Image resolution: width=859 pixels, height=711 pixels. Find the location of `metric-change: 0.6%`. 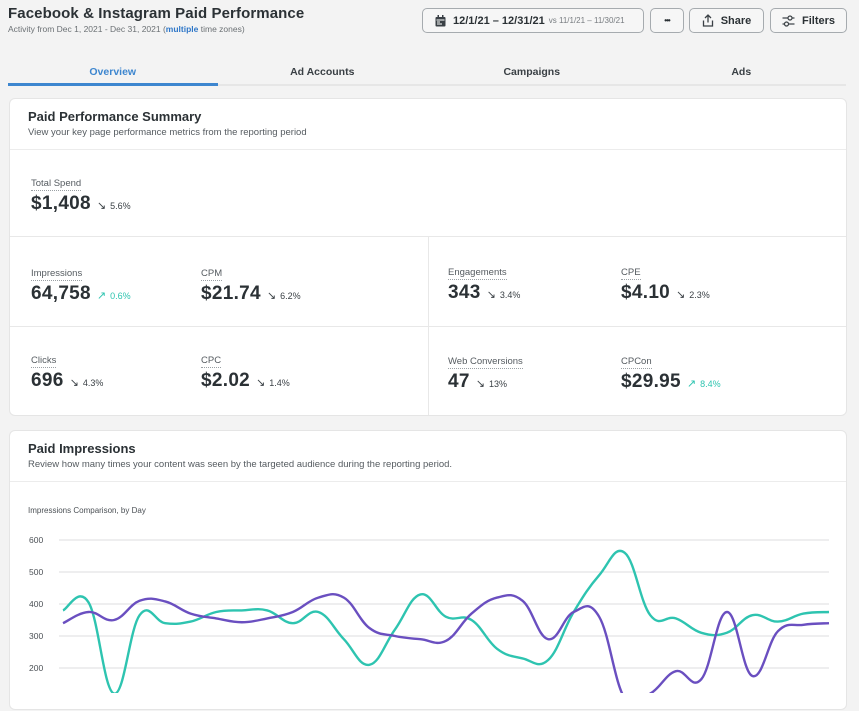

metric-change: 0.6% is located at coordinates (120, 296).